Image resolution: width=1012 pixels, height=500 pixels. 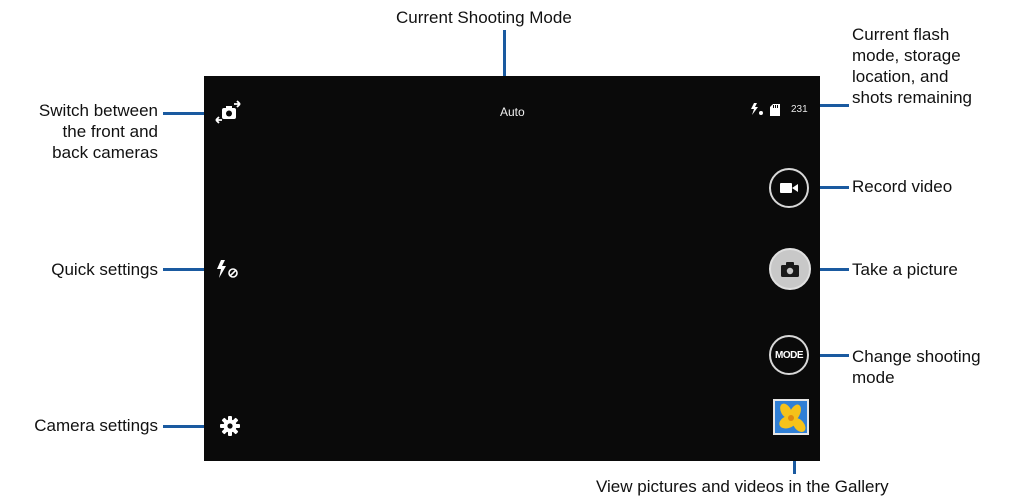 What do you see at coordinates (916, 367) in the screenshot?
I see `callout-change-mode: Change shooting mode` at bounding box center [916, 367].